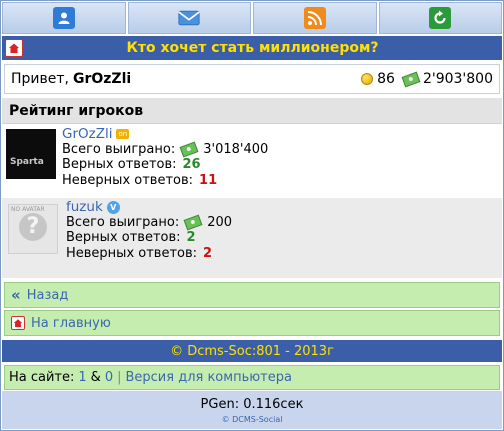 This screenshot has width=504, height=431. What do you see at coordinates (220, 222) in the screenshot?
I see `total-won-value: 200` at bounding box center [220, 222].